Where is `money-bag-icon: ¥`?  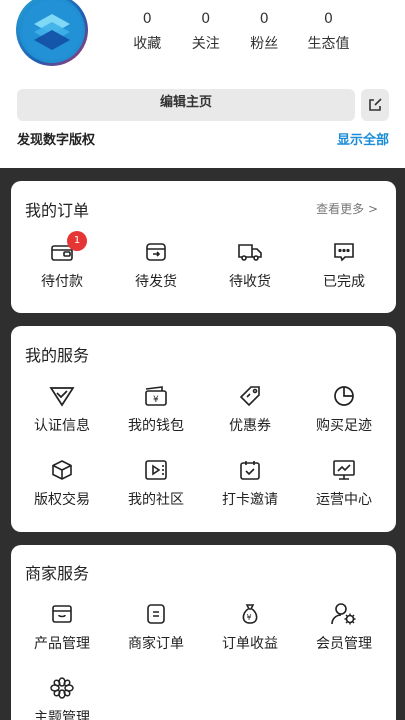 money-bag-icon: ¥ is located at coordinates (250, 614).